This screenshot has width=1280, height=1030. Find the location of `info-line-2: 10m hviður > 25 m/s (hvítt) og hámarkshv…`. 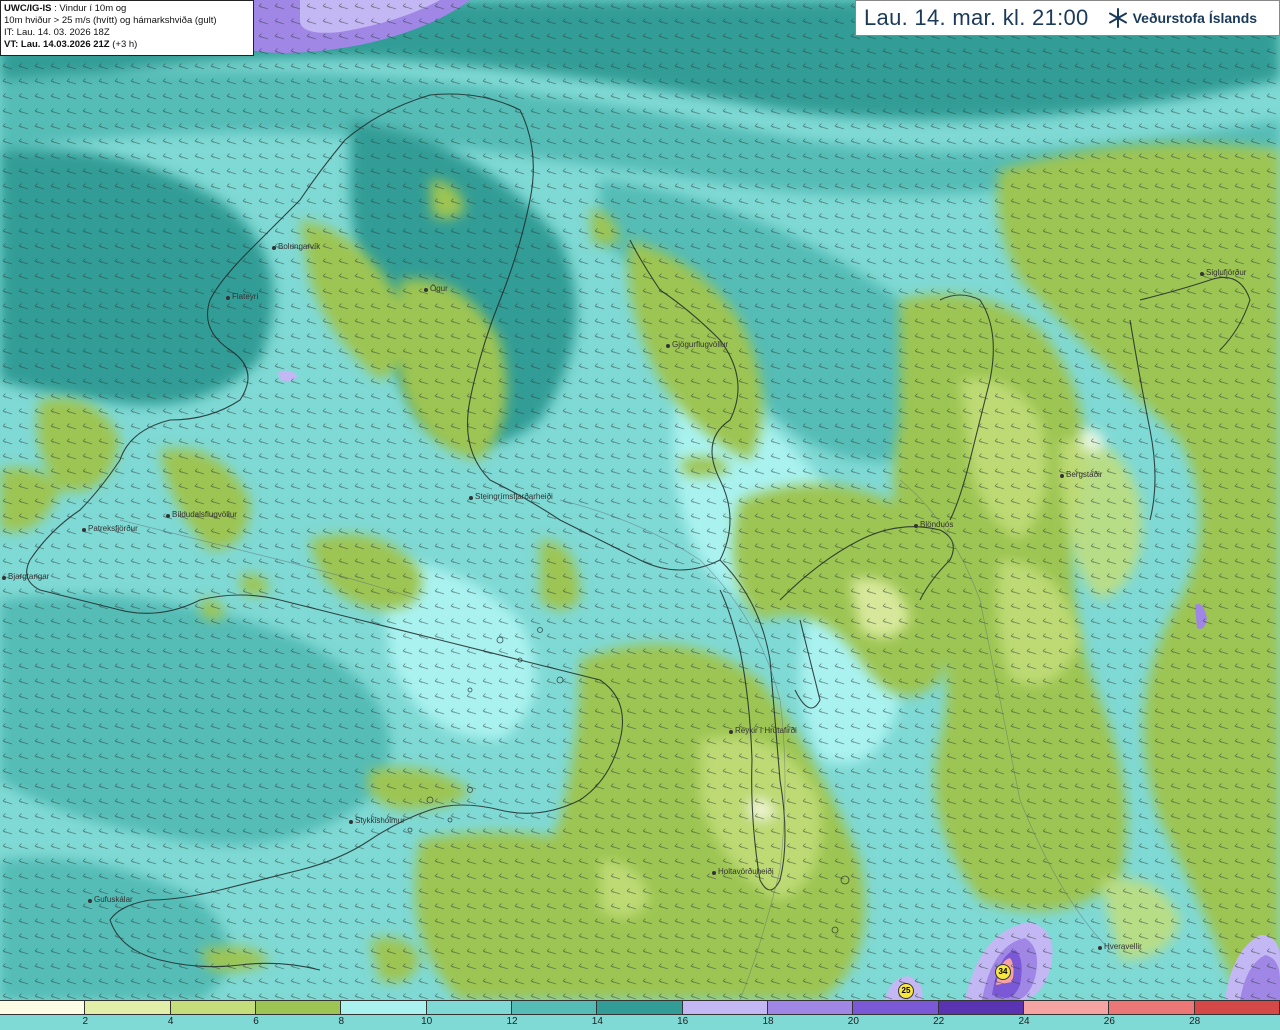

info-line-2: 10m hviður > 25 m/s (hvítt) og hámarkshv… is located at coordinates (110, 20).